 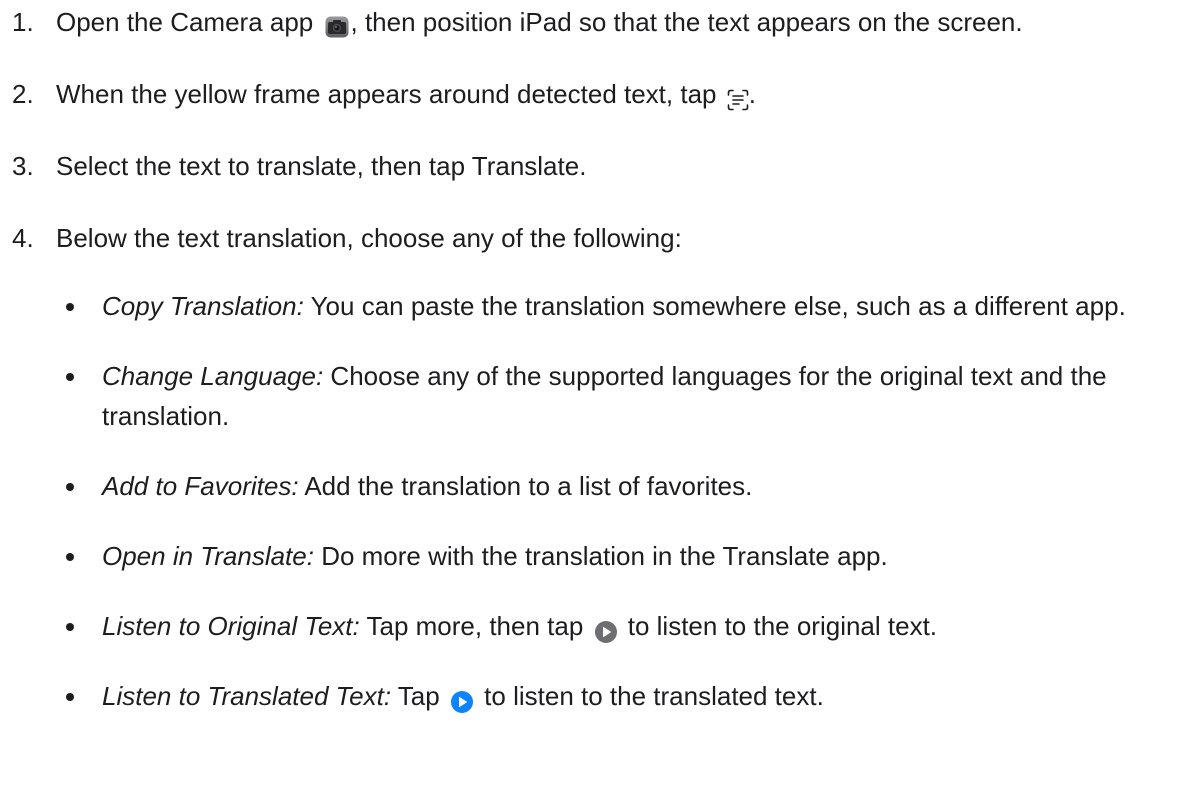 I want to click on step-text: Open the Camera app, so click(x=188, y=22).